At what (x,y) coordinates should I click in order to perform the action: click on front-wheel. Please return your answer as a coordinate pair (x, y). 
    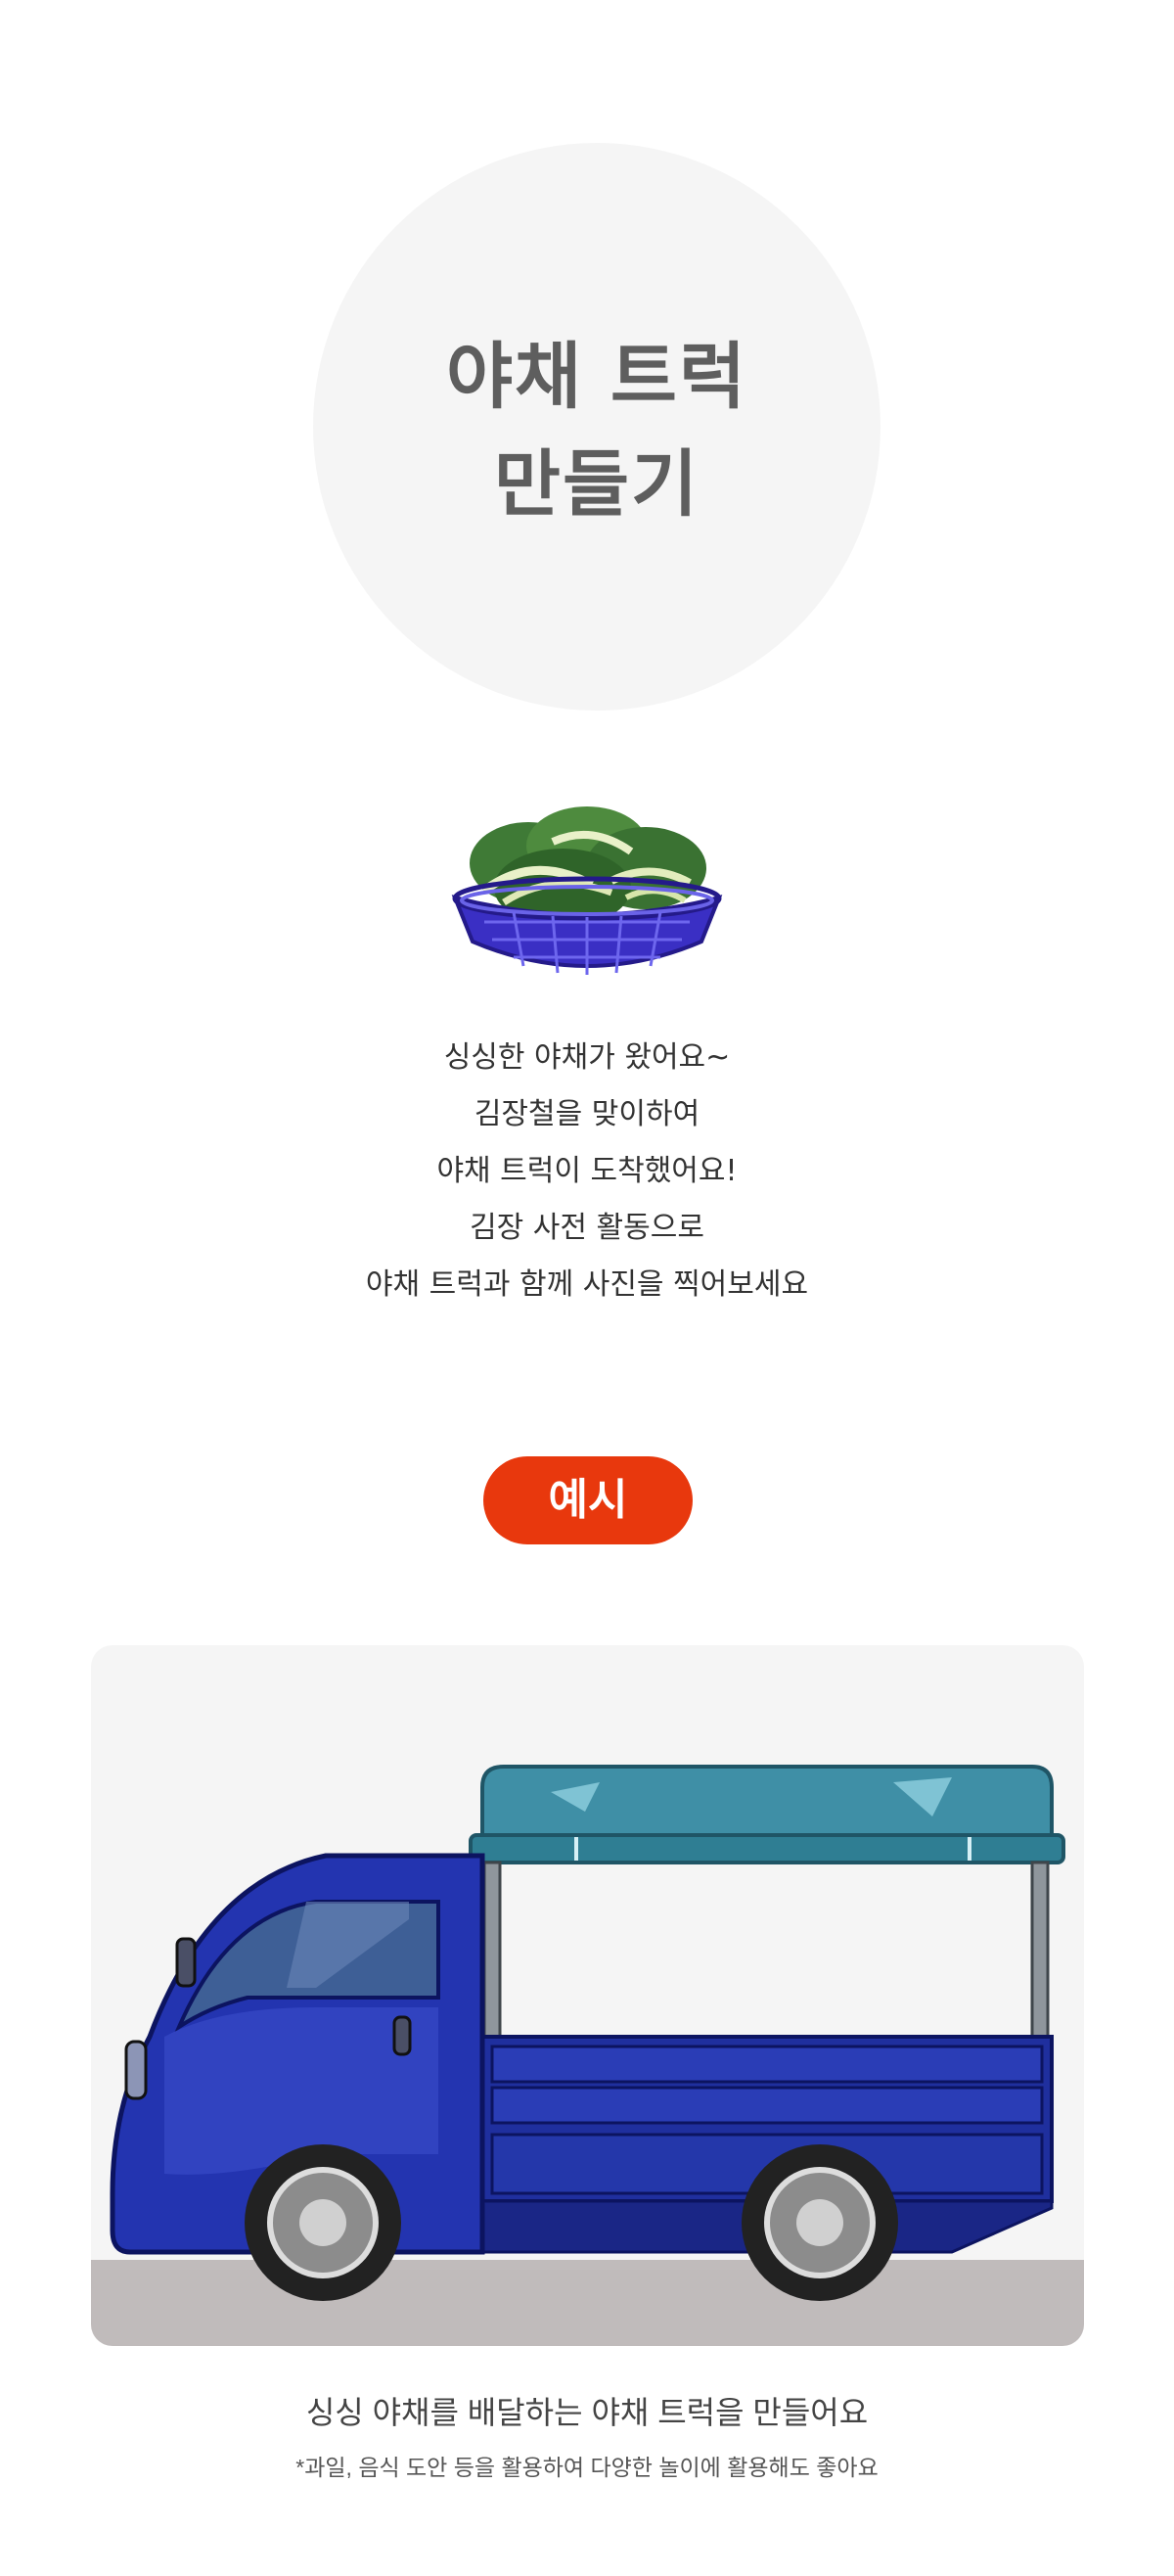
    Looking at the image, I should click on (323, 2222).